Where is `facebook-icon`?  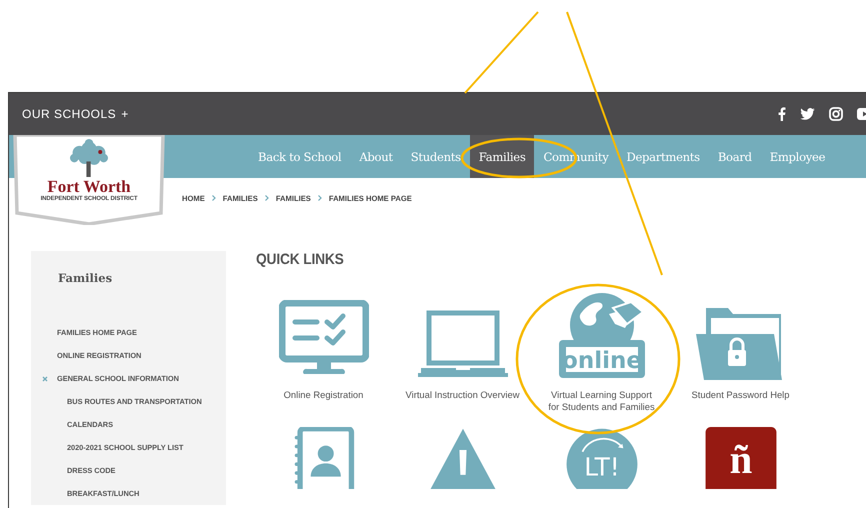
facebook-icon is located at coordinates (782, 114).